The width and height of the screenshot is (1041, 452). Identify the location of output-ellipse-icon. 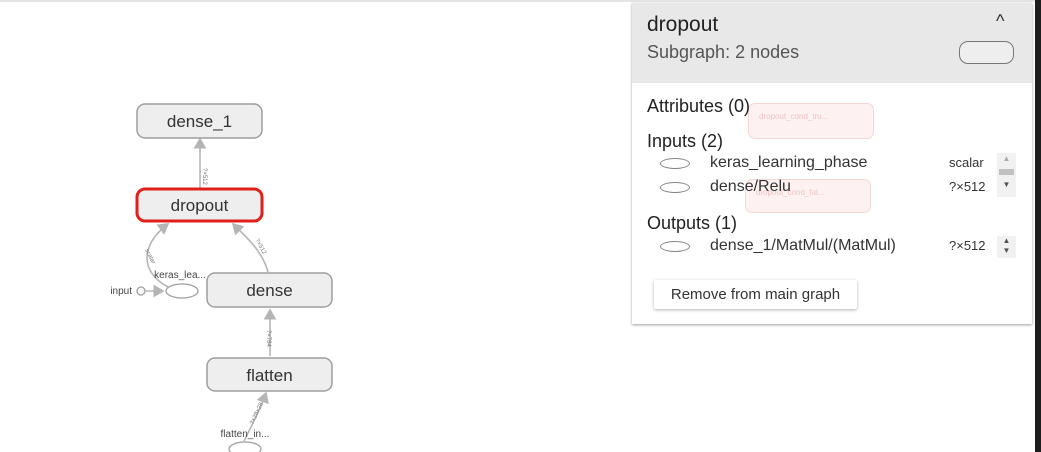
(675, 246).